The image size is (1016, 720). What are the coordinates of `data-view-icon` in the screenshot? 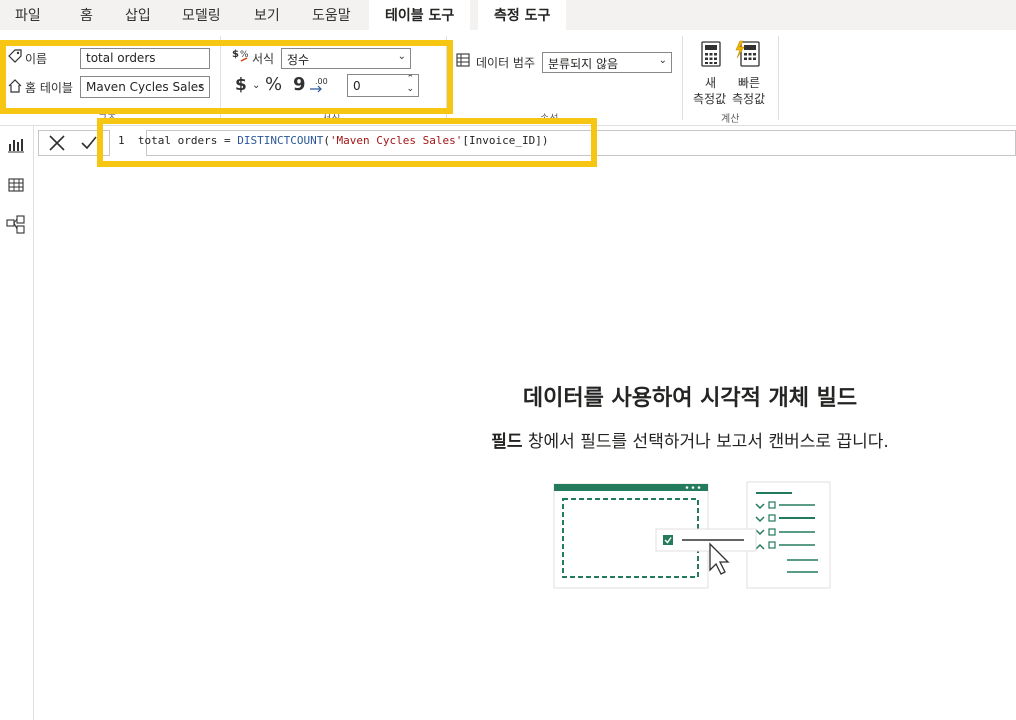 It's located at (16, 185).